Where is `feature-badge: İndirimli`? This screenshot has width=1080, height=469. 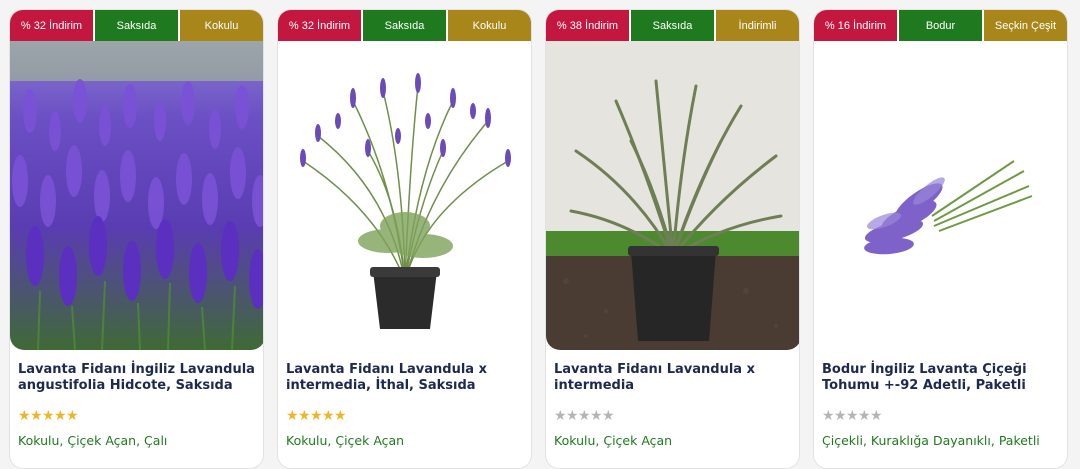 feature-badge: İndirimli is located at coordinates (757, 25).